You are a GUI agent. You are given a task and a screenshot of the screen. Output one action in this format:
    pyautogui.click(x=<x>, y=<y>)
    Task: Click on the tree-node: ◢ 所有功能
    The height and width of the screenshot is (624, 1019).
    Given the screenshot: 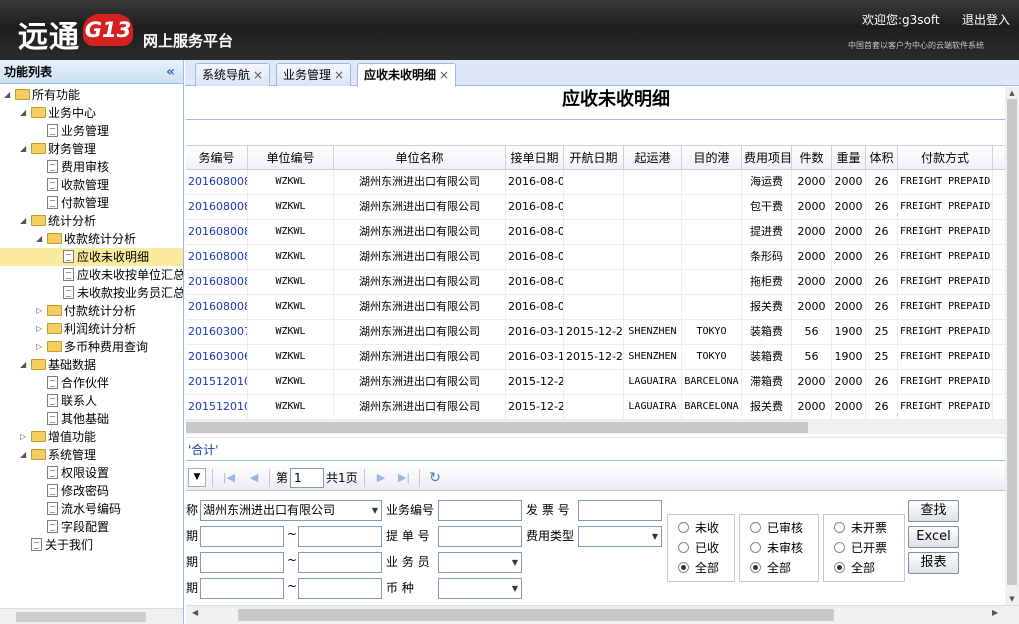 What is the action you would take?
    pyautogui.click(x=91, y=95)
    